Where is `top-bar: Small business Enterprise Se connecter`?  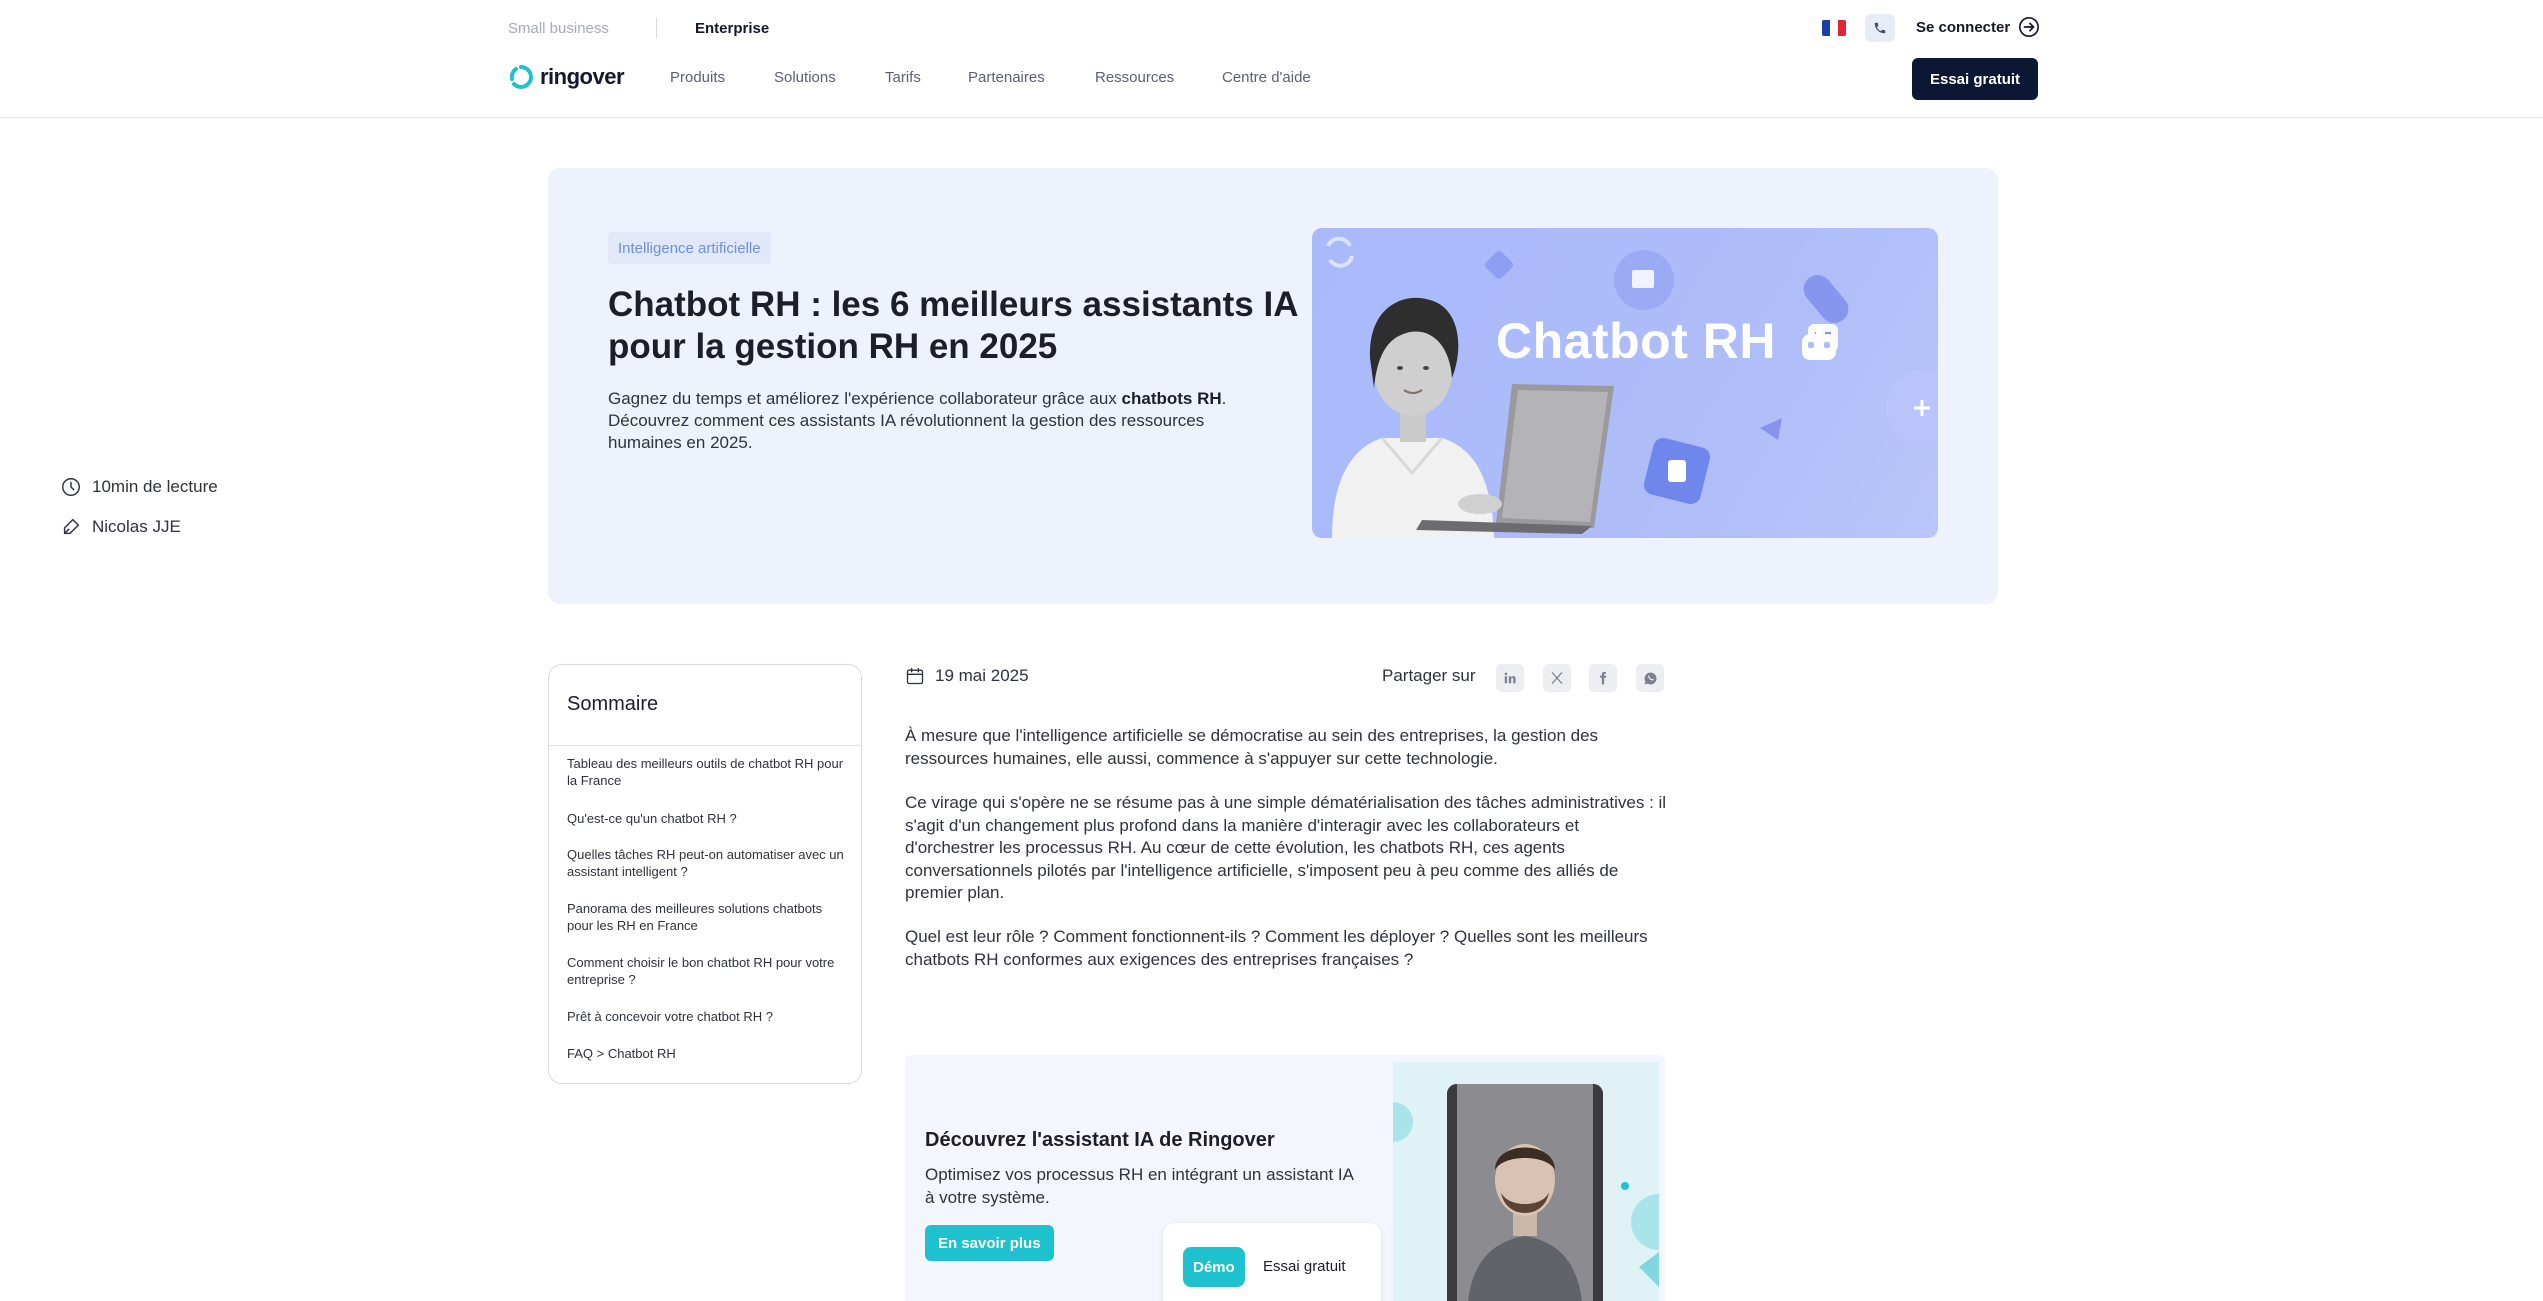
top-bar: Small business Enterprise Se connecter is located at coordinates (1271, 28).